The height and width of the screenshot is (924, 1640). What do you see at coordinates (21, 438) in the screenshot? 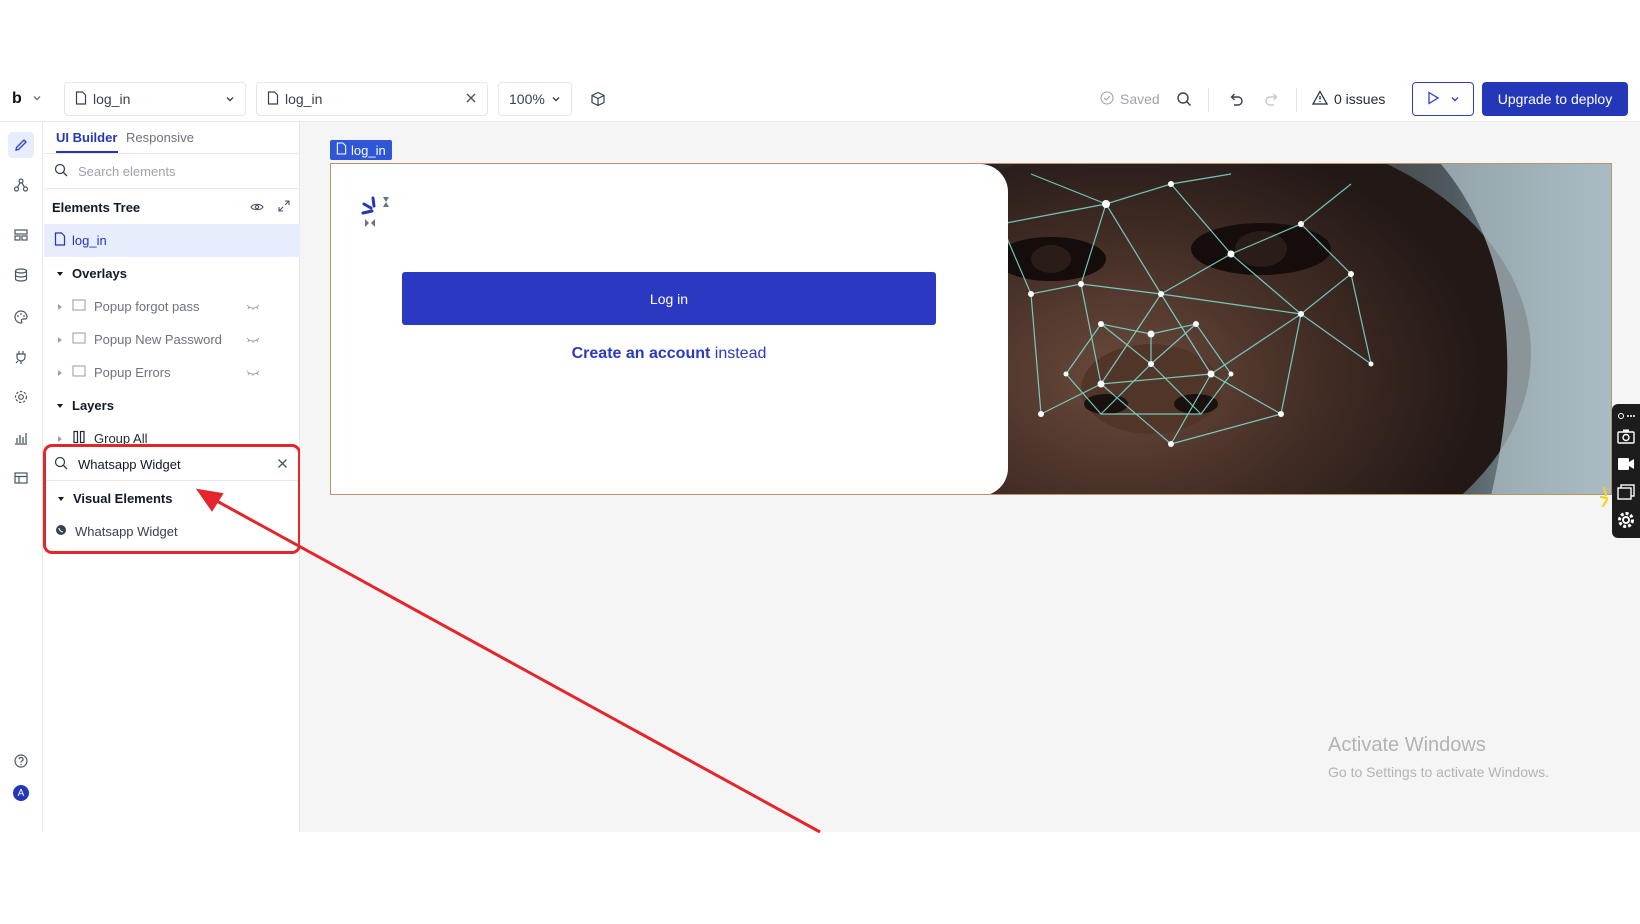
I see `chart-icon` at bounding box center [21, 438].